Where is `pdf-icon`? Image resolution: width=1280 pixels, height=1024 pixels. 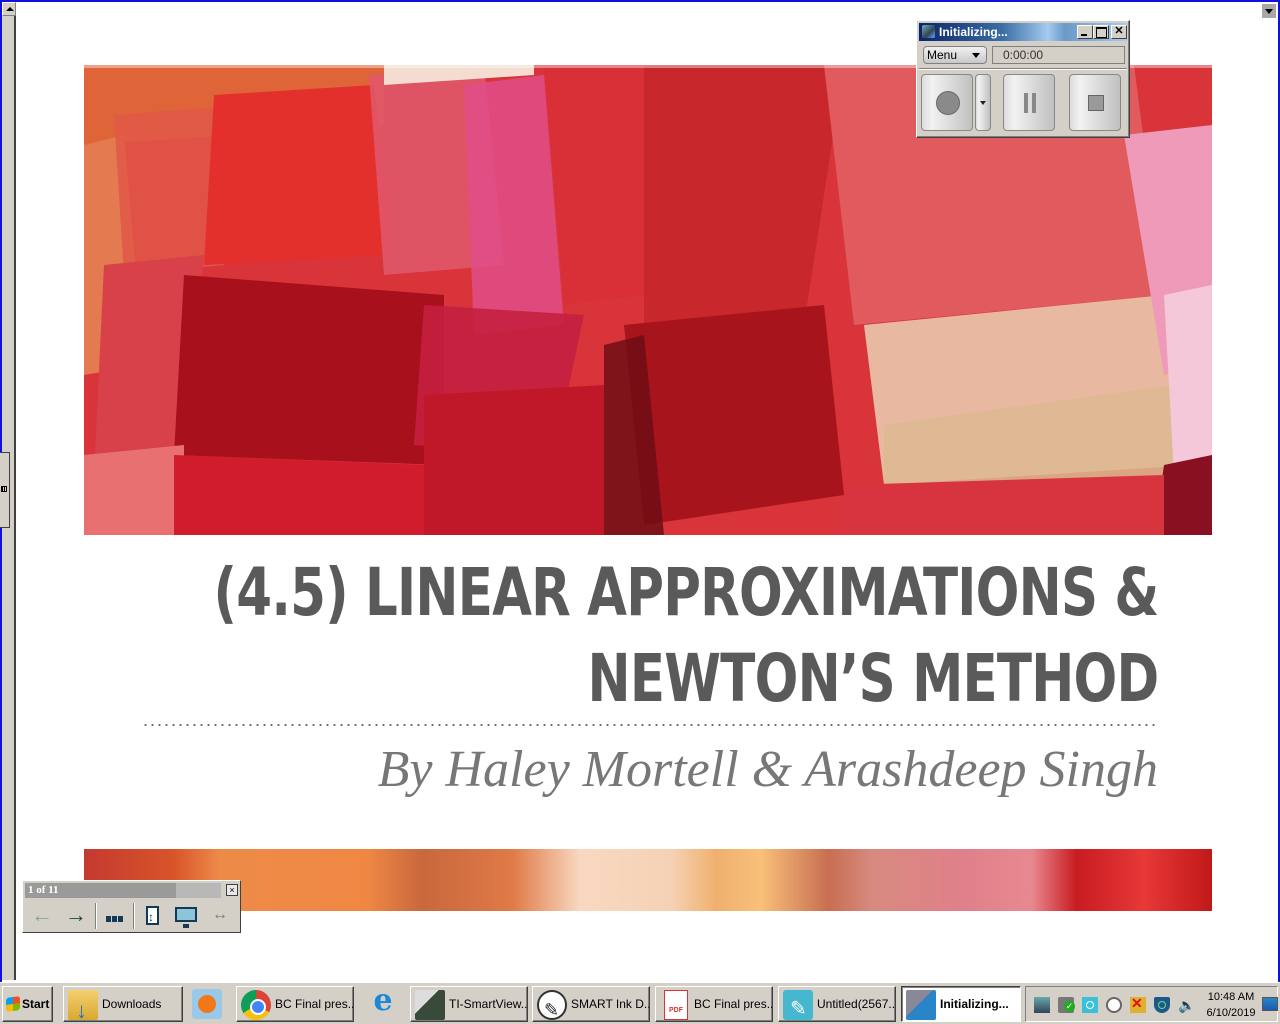
pdf-icon is located at coordinates (676, 1005).